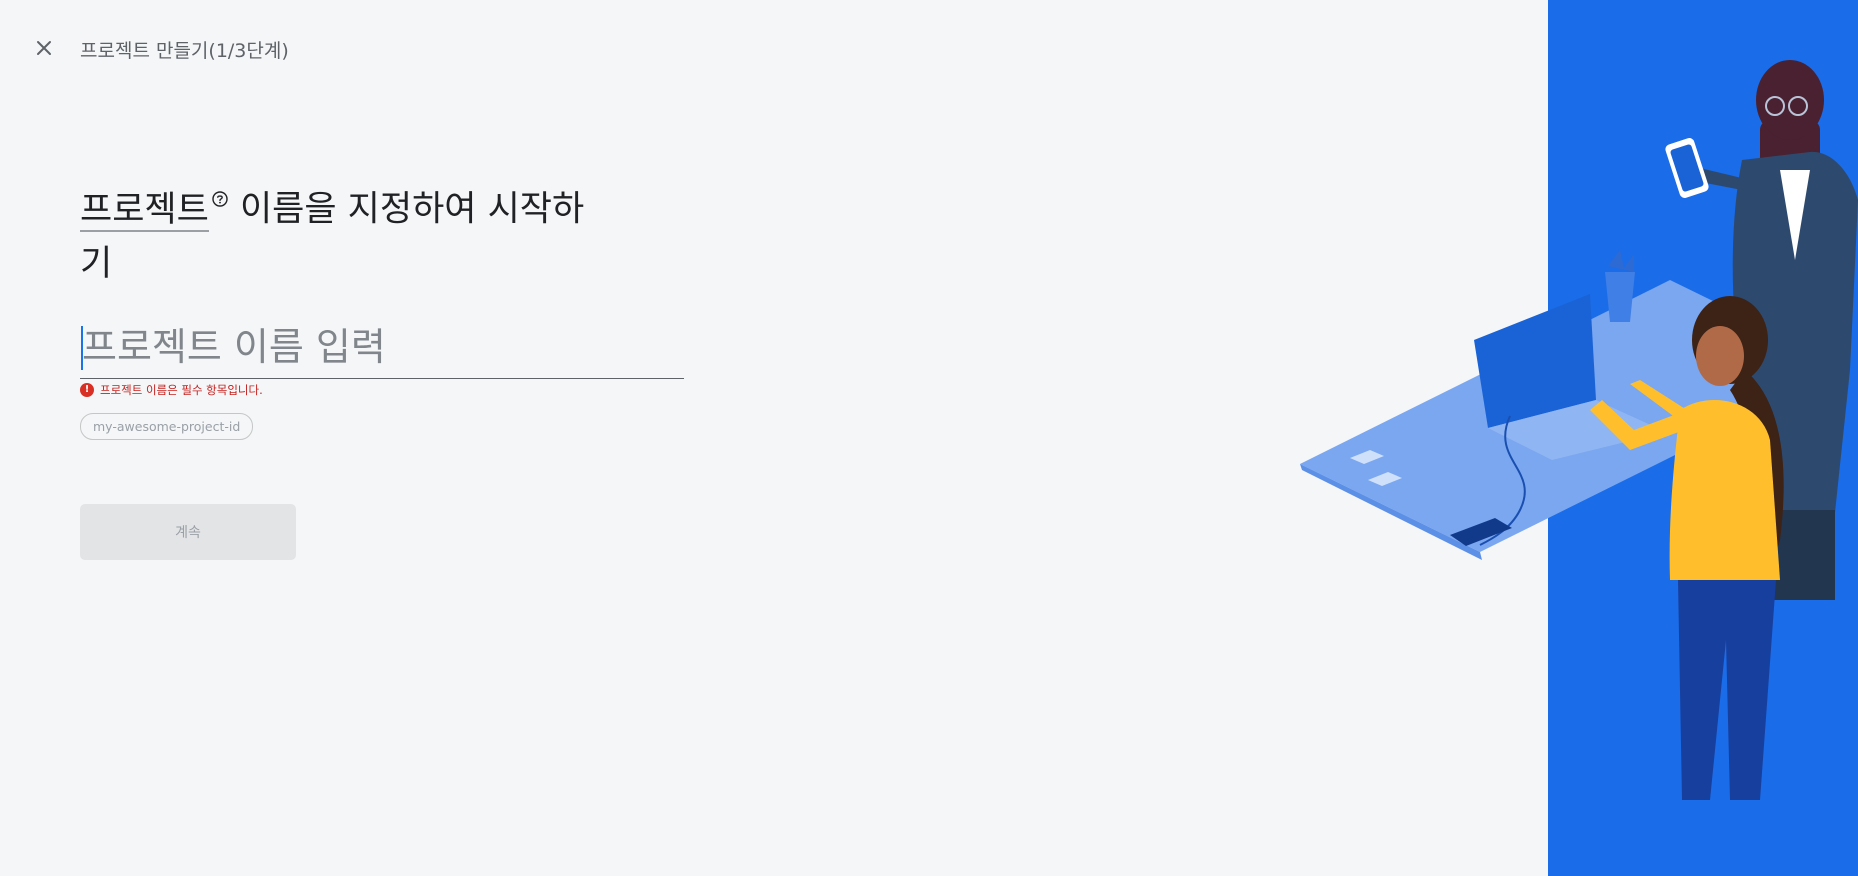 The height and width of the screenshot is (876, 1858). I want to click on error-text: 프로젝트 이름은 필수 항목입니다., so click(181, 390).